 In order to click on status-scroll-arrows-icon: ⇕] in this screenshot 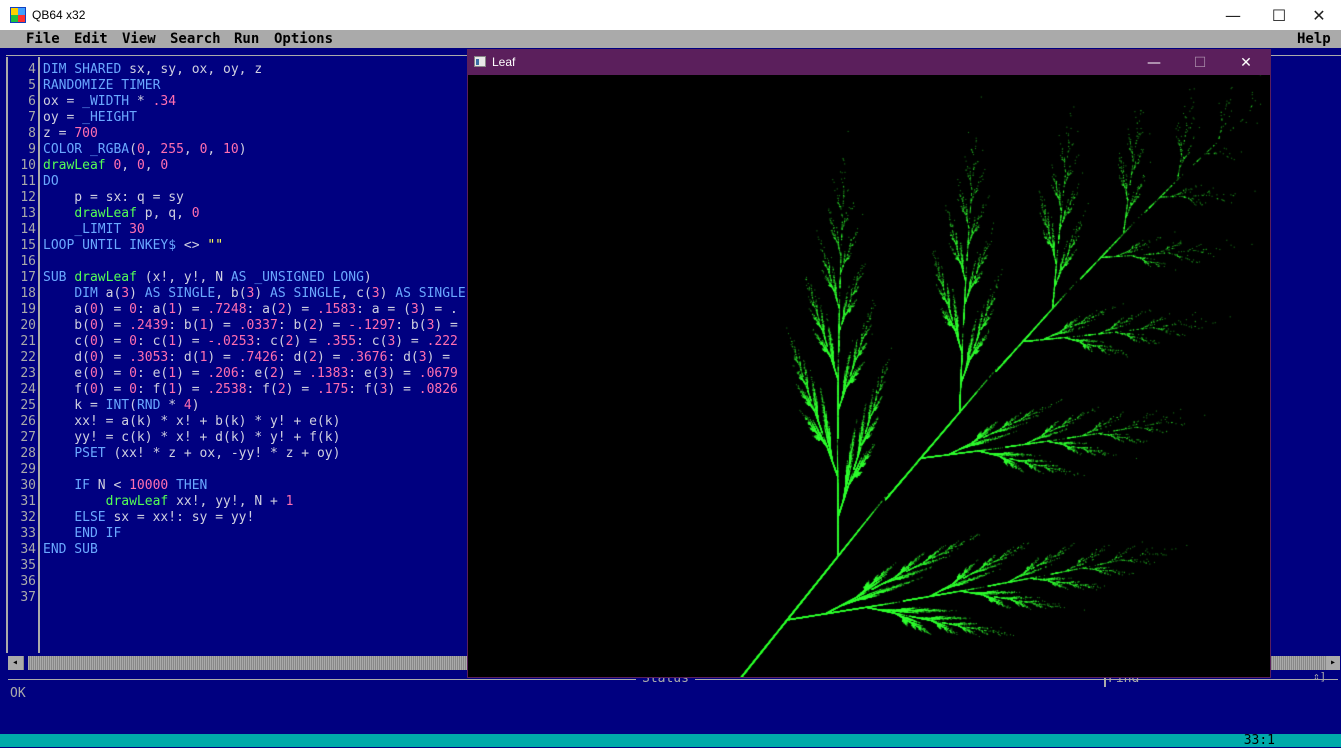, I will do `click(1319, 676)`.